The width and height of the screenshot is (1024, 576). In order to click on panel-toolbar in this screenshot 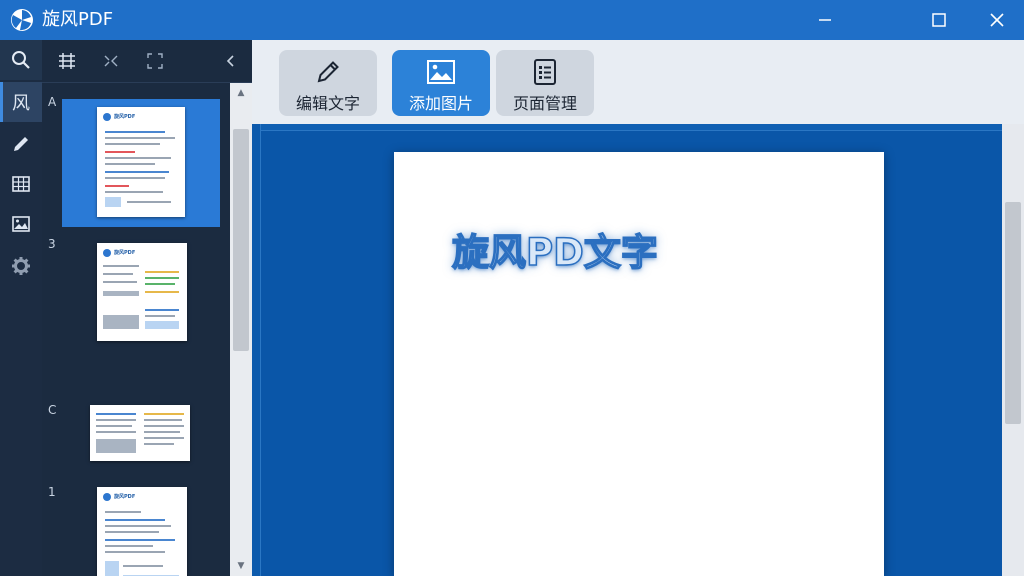, I will do `click(147, 61)`.